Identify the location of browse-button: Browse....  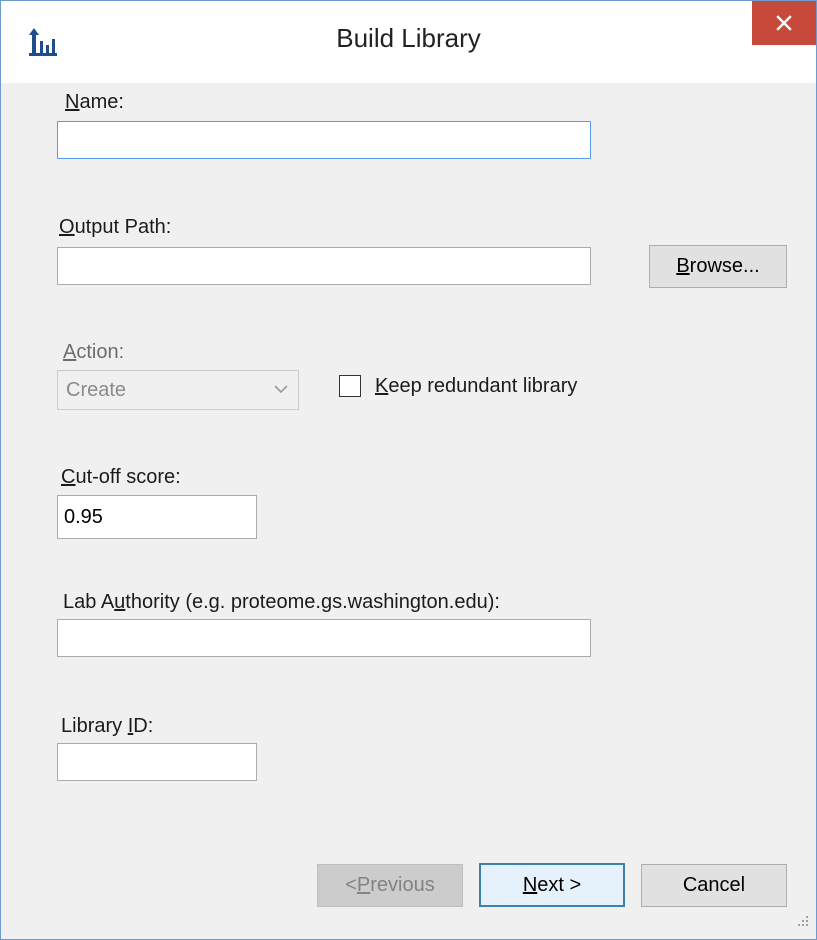
(718, 266).